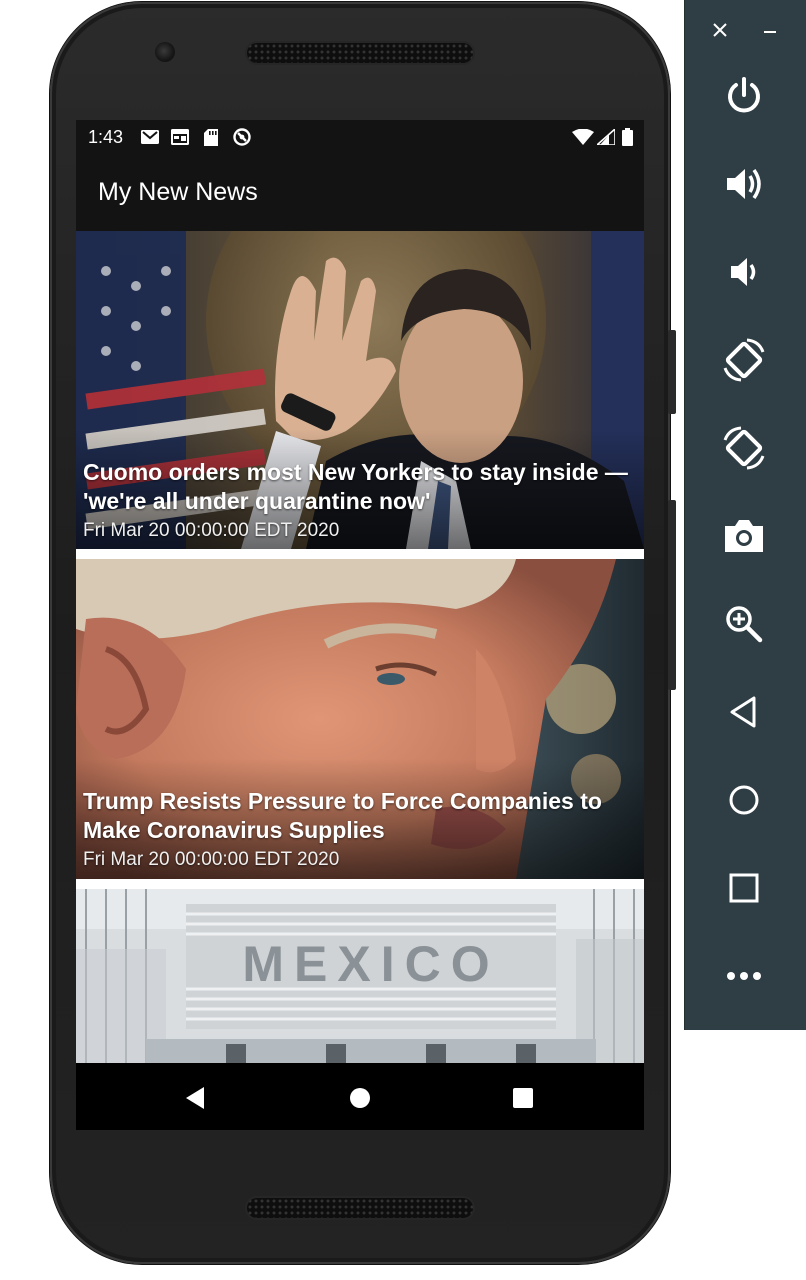  I want to click on phone-power-button, so click(672, 372).